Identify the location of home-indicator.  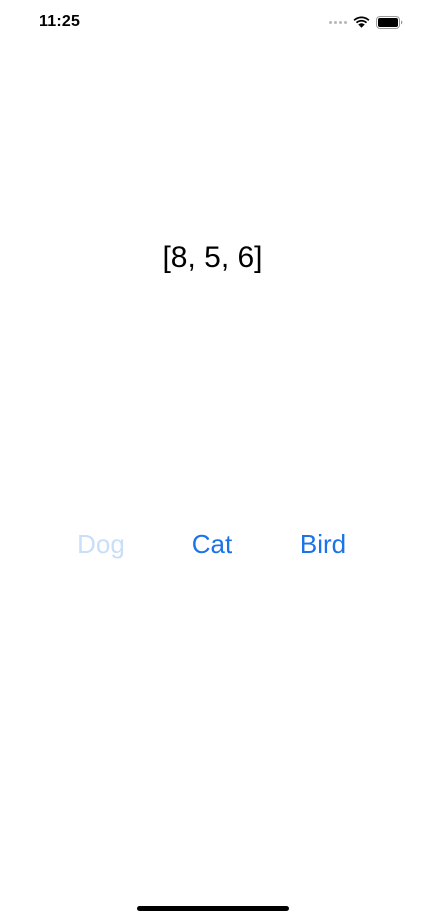
(213, 908).